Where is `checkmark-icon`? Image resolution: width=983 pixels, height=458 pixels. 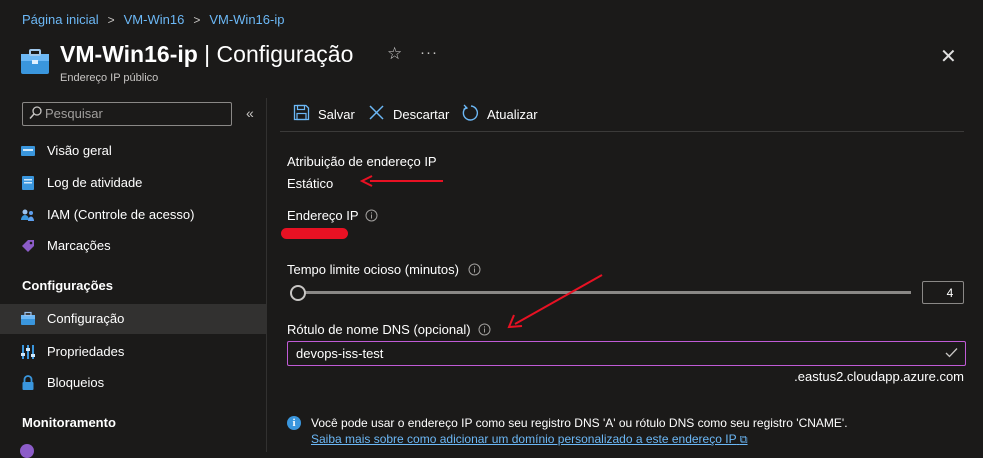
checkmark-icon is located at coordinates (951, 353).